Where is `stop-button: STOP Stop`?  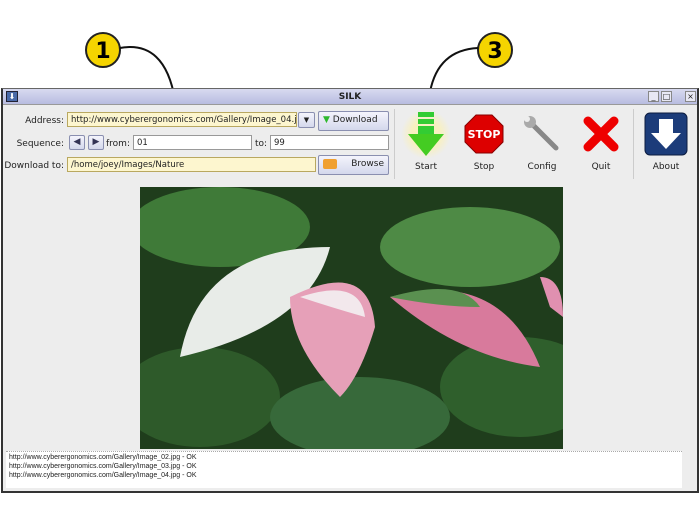
stop-button: STOP Stop is located at coordinates (484, 140).